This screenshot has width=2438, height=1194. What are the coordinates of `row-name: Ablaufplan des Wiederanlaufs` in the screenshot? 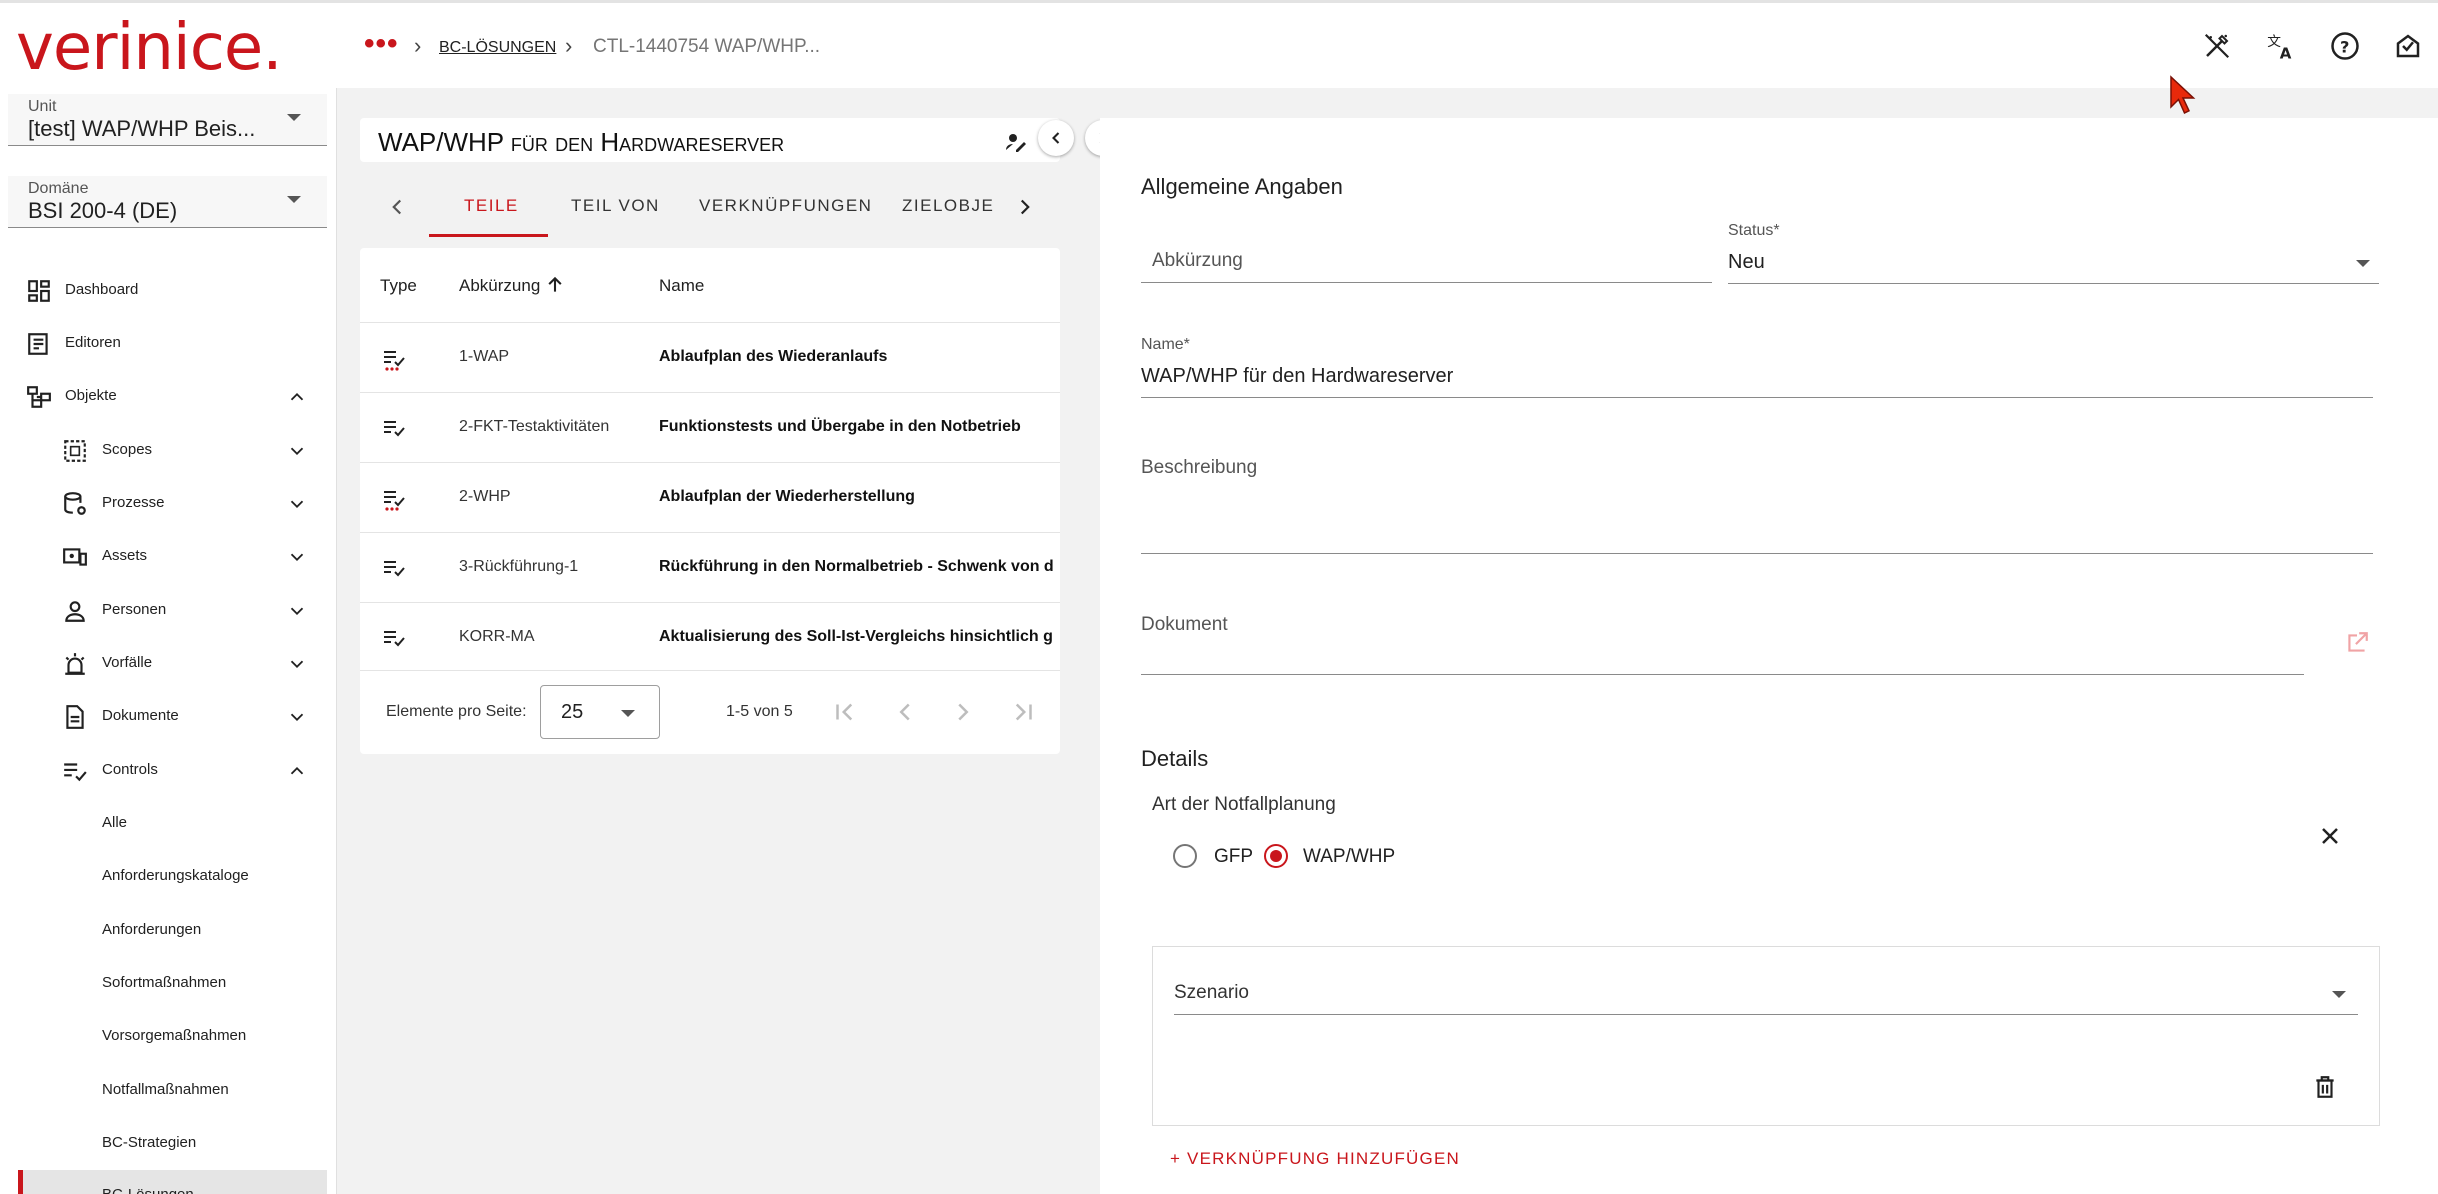 It's located at (773, 356).